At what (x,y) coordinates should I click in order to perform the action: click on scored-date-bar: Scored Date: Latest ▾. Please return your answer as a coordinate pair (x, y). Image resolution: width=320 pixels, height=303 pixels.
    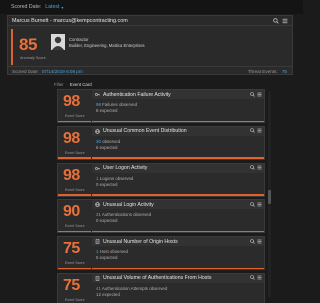
    Looking at the image, I should click on (151, 7).